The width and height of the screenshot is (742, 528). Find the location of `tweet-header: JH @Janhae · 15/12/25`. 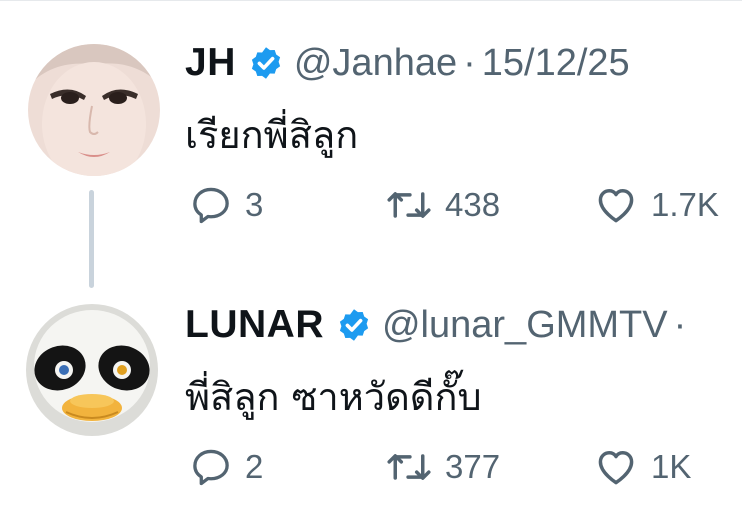

tweet-header: JH @Janhae · 15/12/25 is located at coordinates (407, 63).